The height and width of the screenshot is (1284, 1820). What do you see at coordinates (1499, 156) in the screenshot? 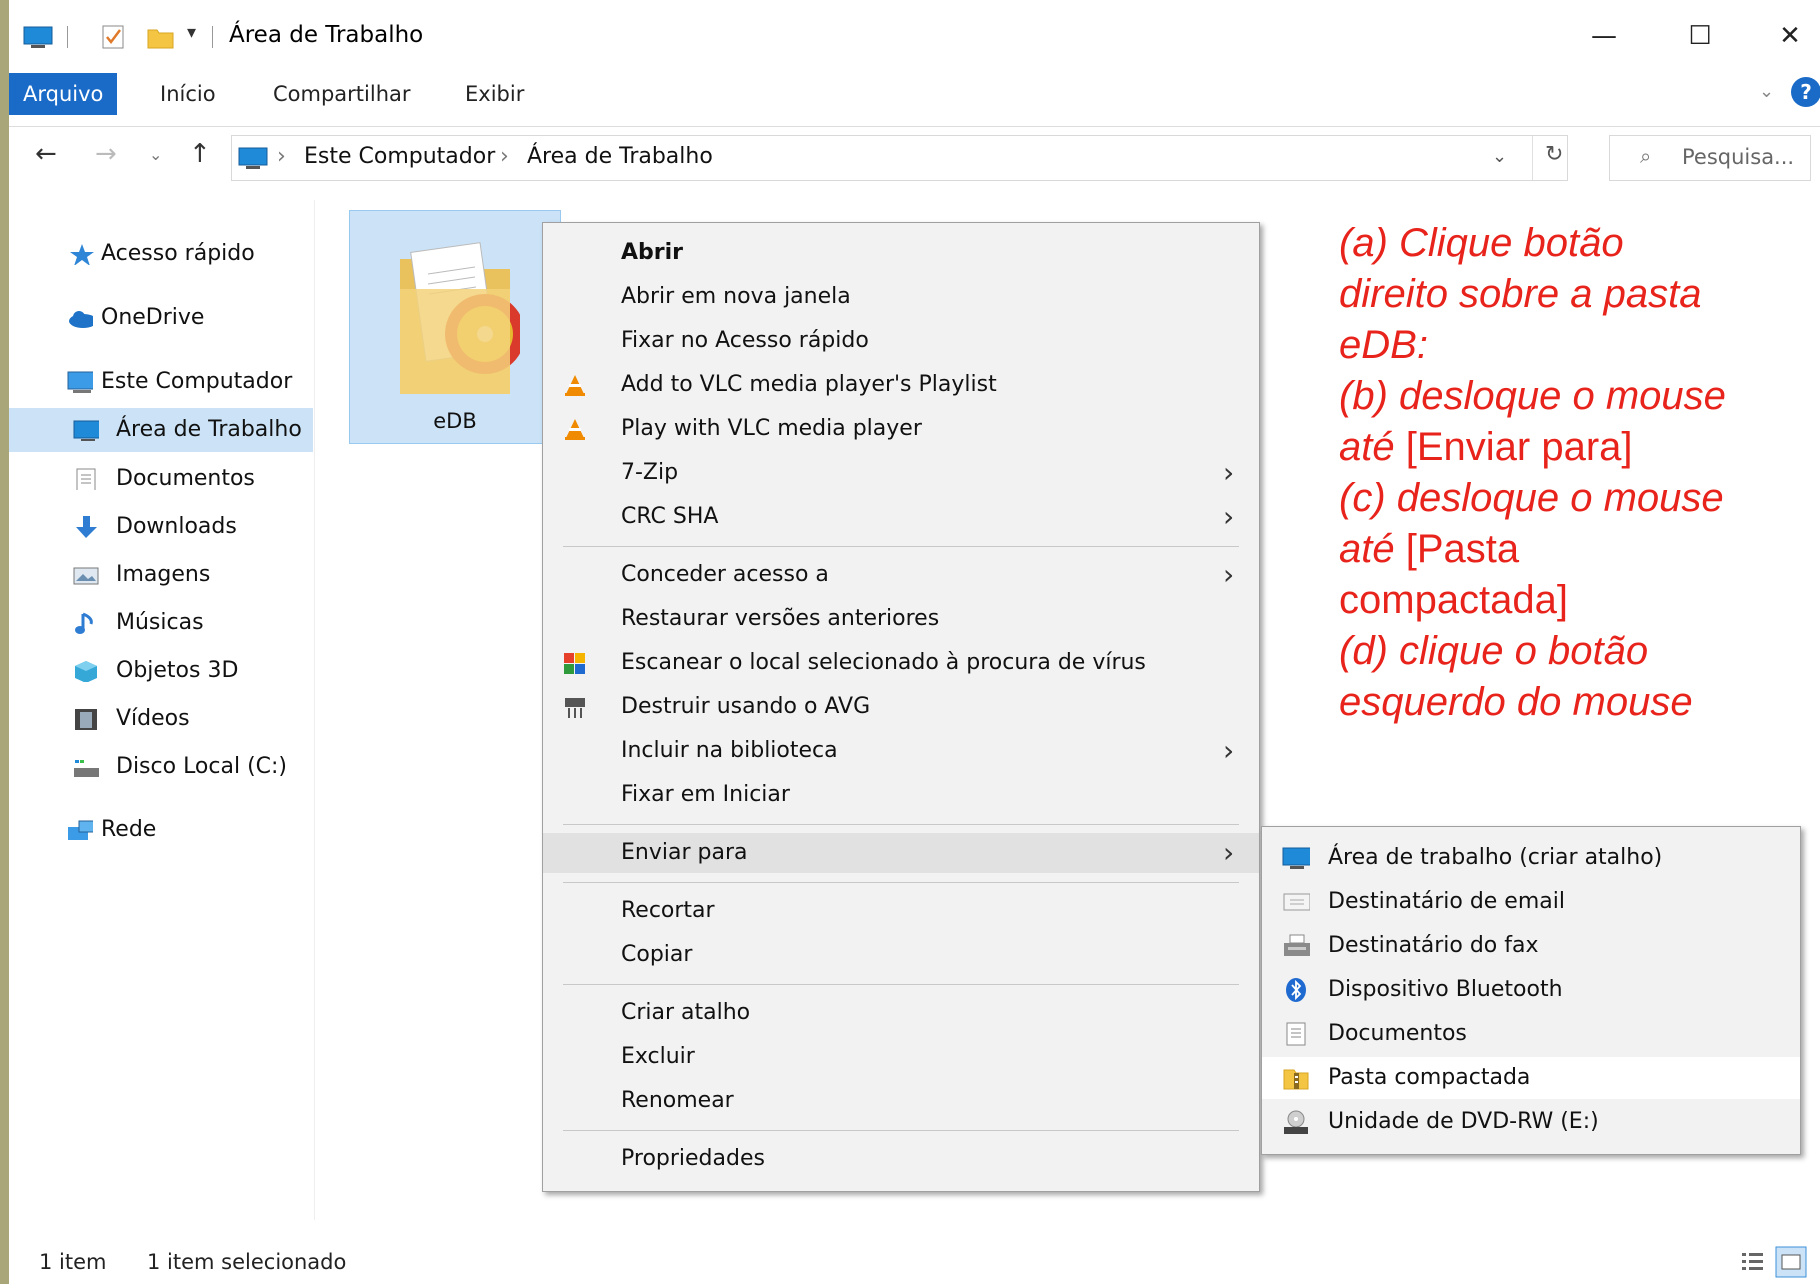
I see `address-history-dropdown: ⌄` at bounding box center [1499, 156].